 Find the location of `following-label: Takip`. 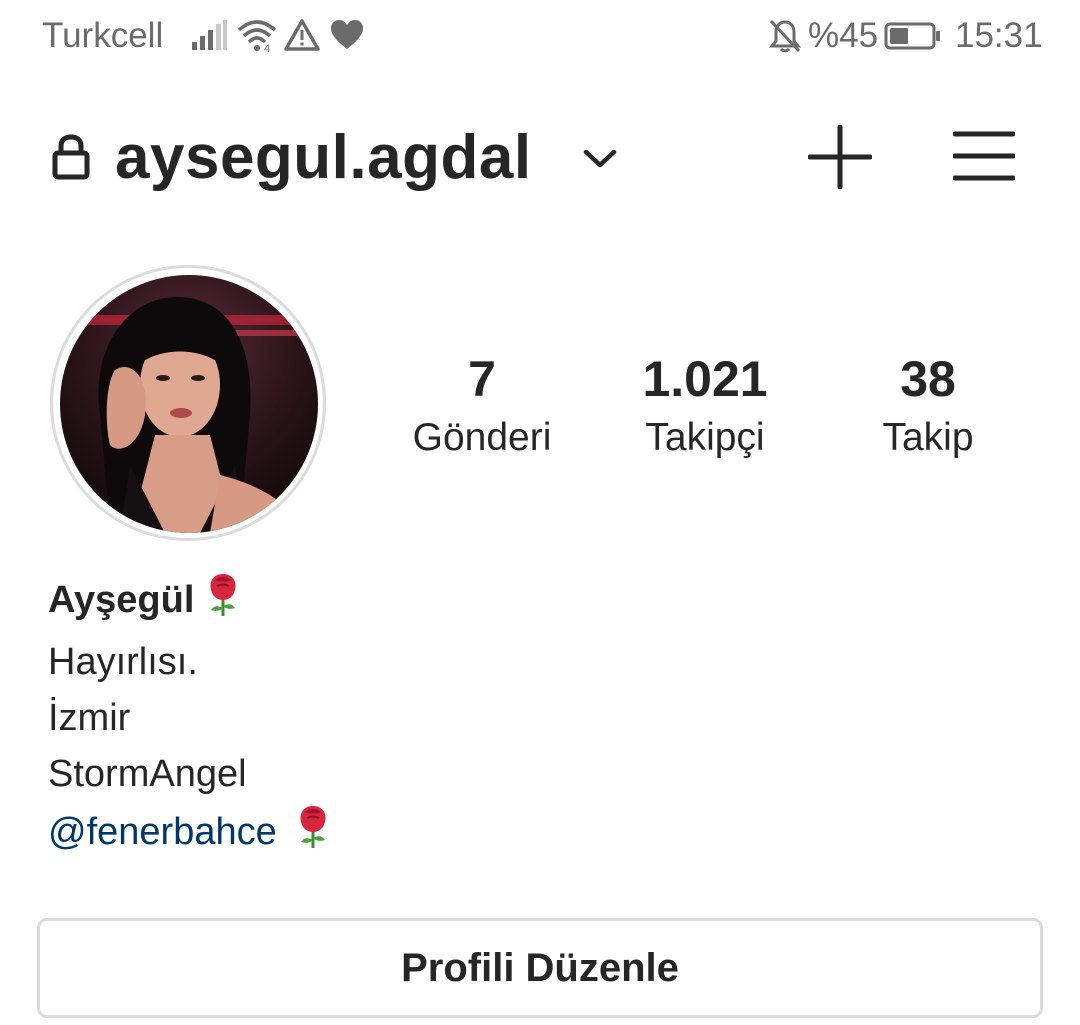

following-label: Takip is located at coordinates (928, 437).